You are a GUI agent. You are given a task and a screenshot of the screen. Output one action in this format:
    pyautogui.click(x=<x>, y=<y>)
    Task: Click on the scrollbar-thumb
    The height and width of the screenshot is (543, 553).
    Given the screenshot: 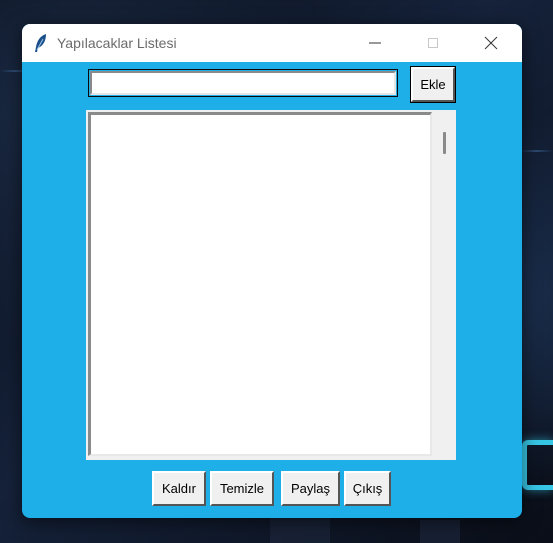 What is the action you would take?
    pyautogui.click(x=444, y=143)
    